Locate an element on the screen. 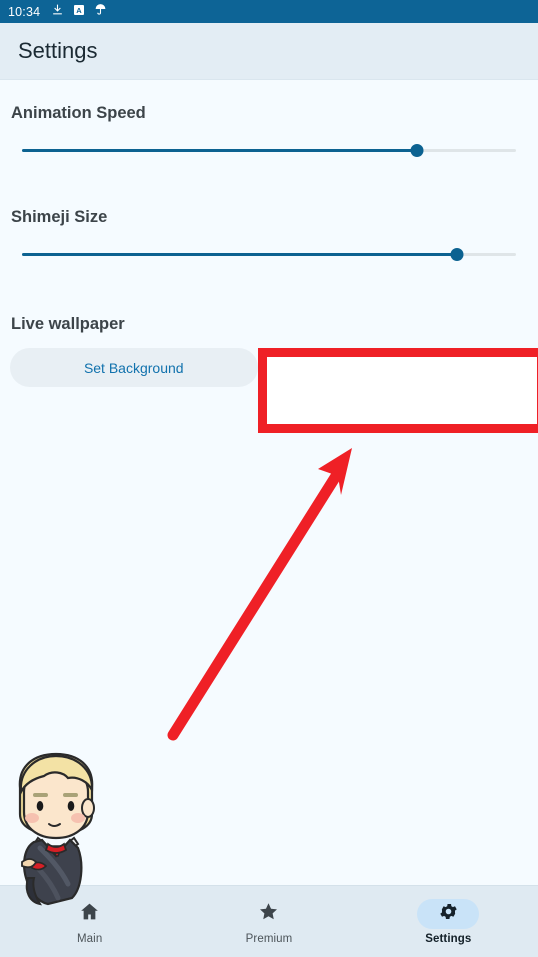 This screenshot has width=538, height=957. download-icon is located at coordinates (57, 12).